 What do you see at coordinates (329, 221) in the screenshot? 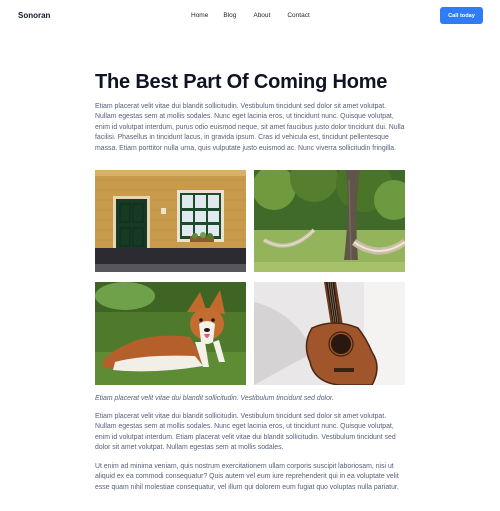
I see `photo-hammocks-tree` at bounding box center [329, 221].